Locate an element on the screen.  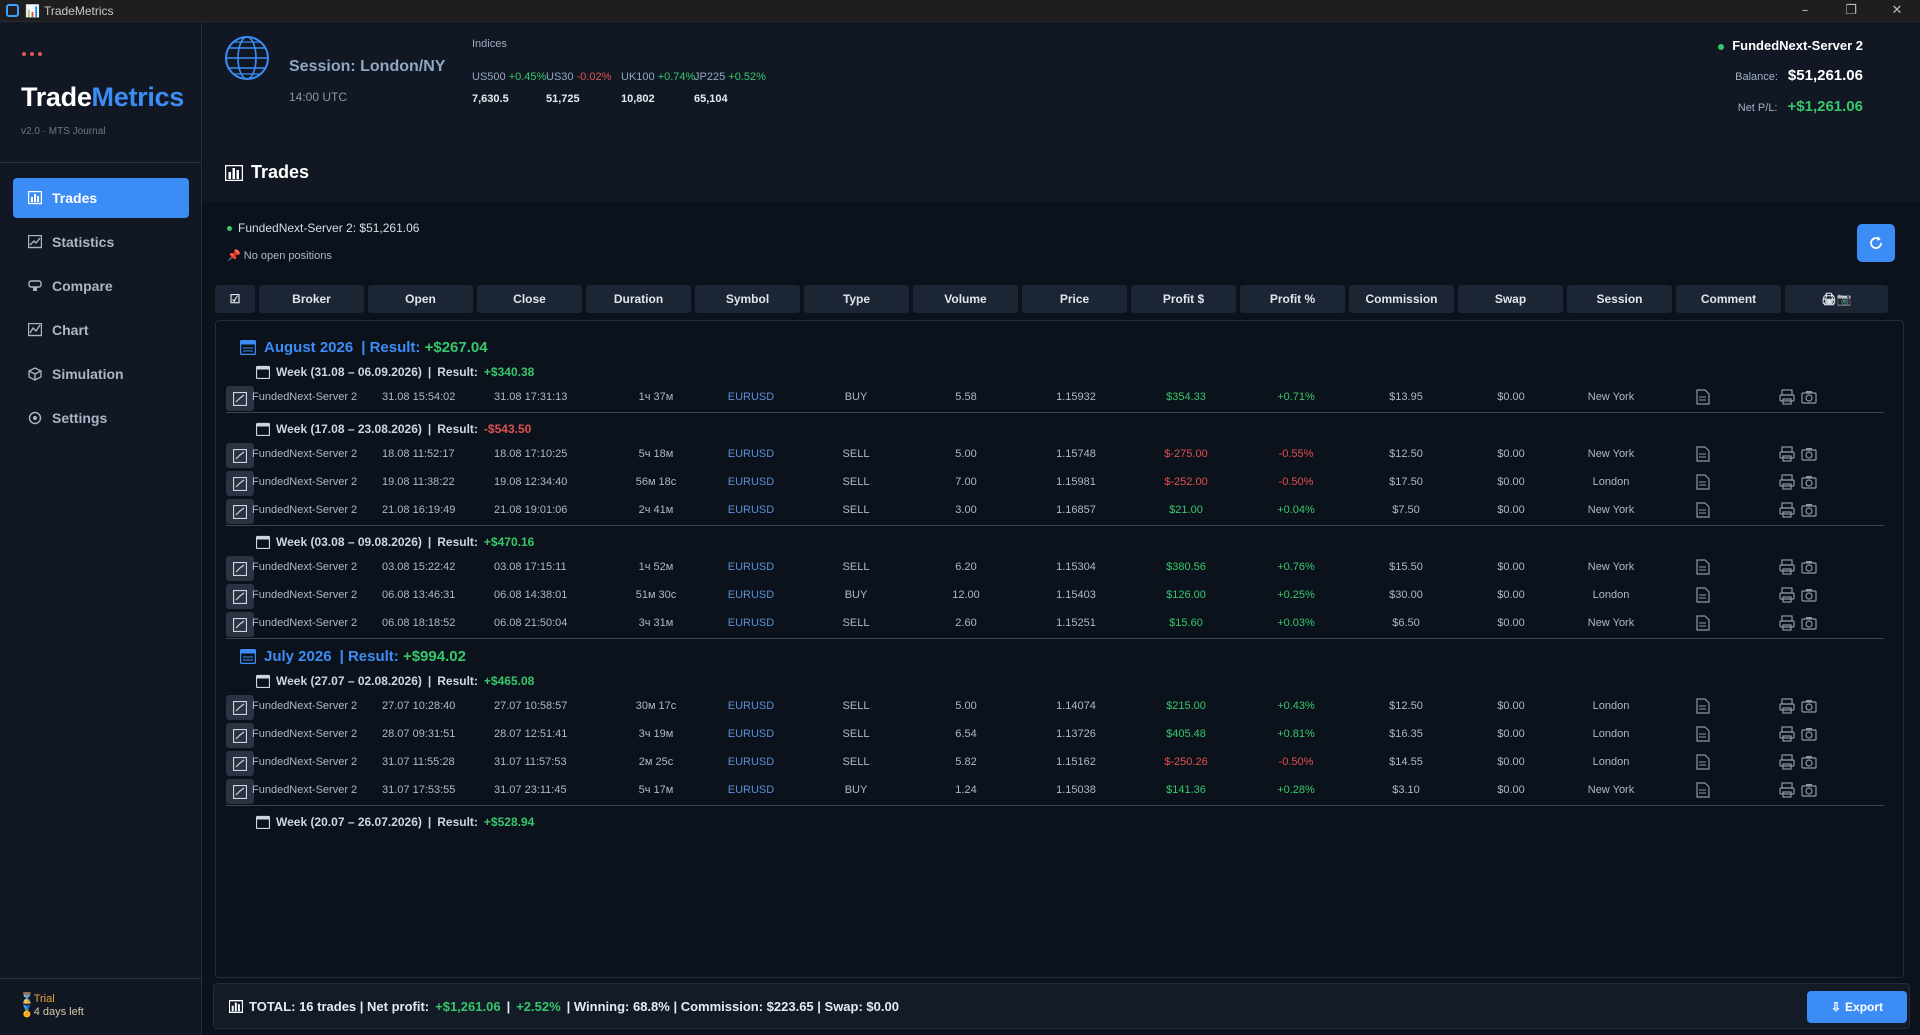
sidebar-item-simulation: Simulation is located at coordinates (101, 374).